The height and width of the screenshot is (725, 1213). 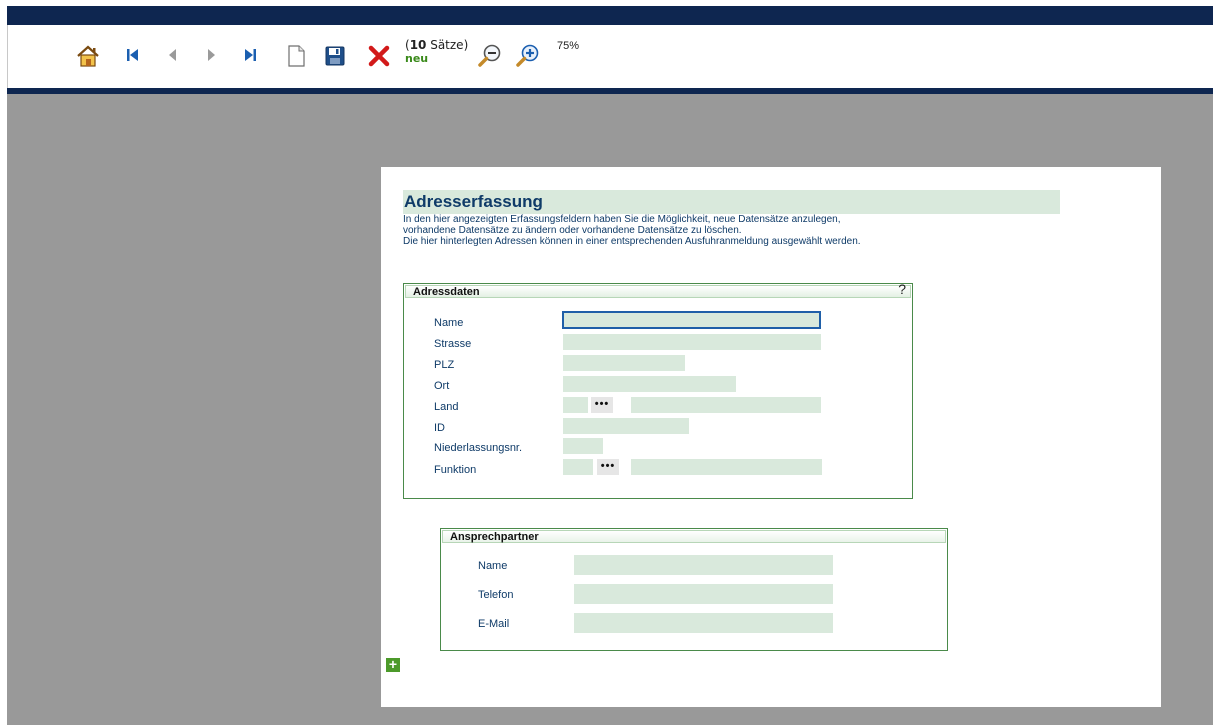 I want to click on delete-button, so click(x=379, y=56).